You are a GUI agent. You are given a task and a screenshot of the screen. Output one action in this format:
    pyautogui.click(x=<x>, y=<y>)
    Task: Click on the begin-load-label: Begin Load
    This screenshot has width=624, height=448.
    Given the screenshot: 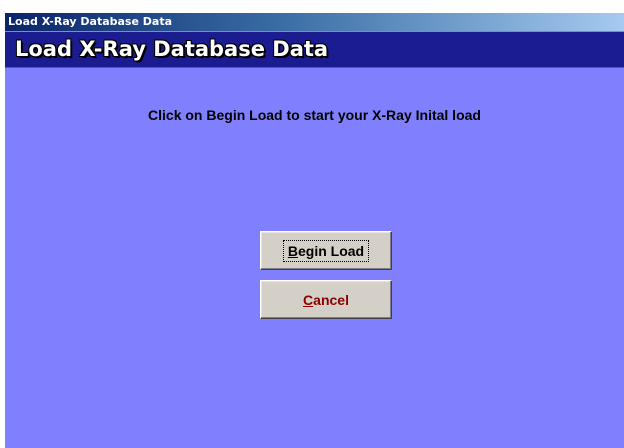 What is the action you would take?
    pyautogui.click(x=326, y=251)
    